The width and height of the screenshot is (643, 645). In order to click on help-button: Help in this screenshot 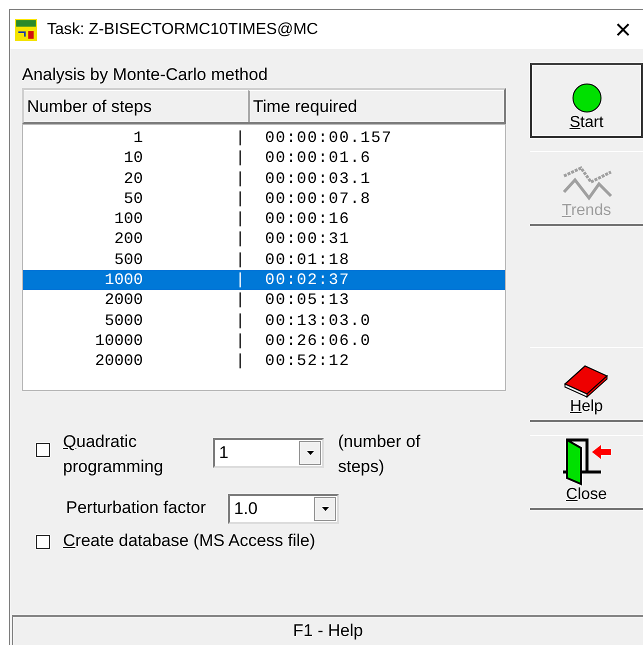, I will do `click(586, 384)`.